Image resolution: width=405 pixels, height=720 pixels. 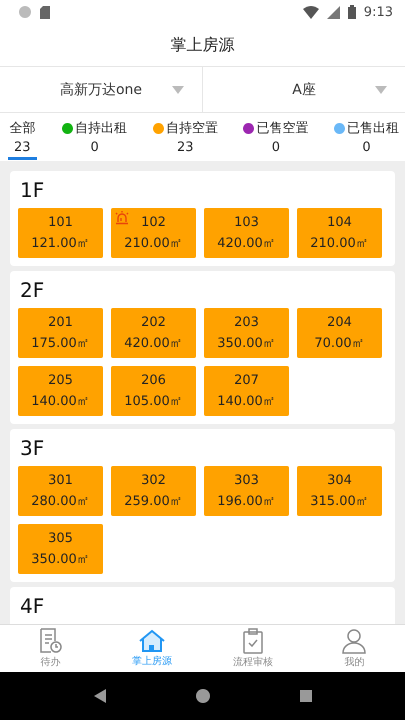 I want to click on house-icon, so click(x=151, y=641).